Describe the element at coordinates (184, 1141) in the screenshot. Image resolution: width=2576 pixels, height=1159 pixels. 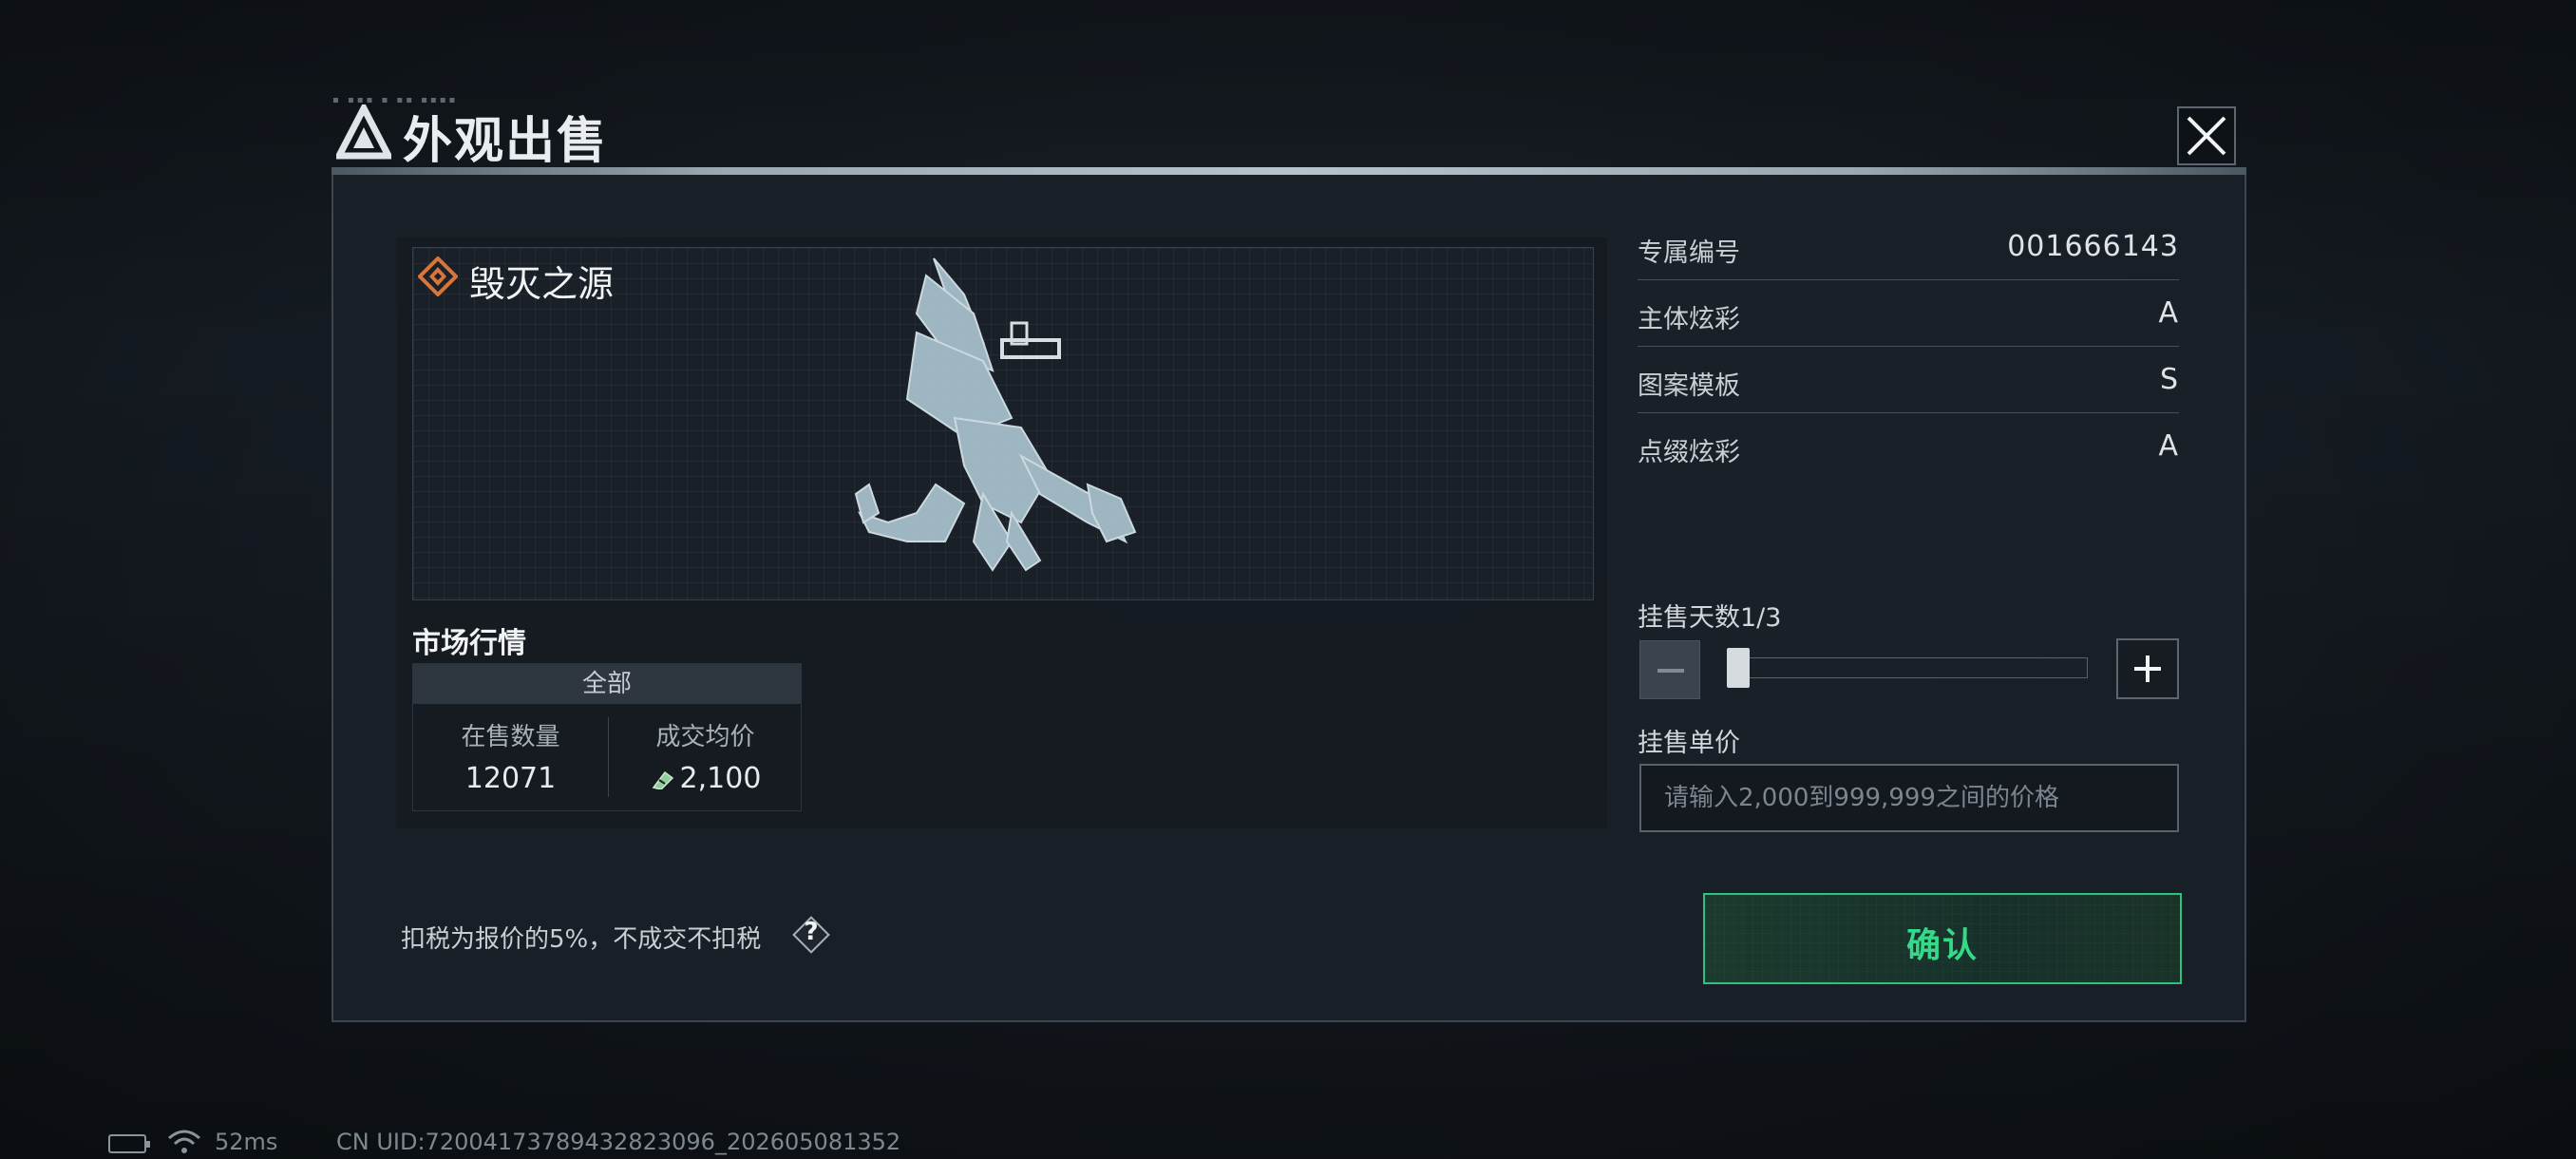
I see `wifi-icon` at that location.